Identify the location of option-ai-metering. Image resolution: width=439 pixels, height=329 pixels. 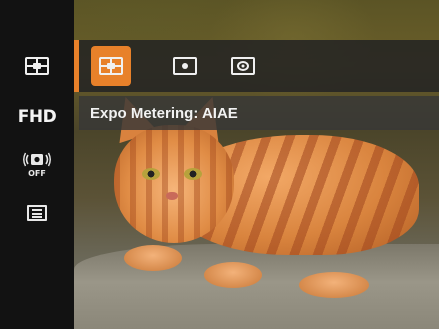
(111, 66).